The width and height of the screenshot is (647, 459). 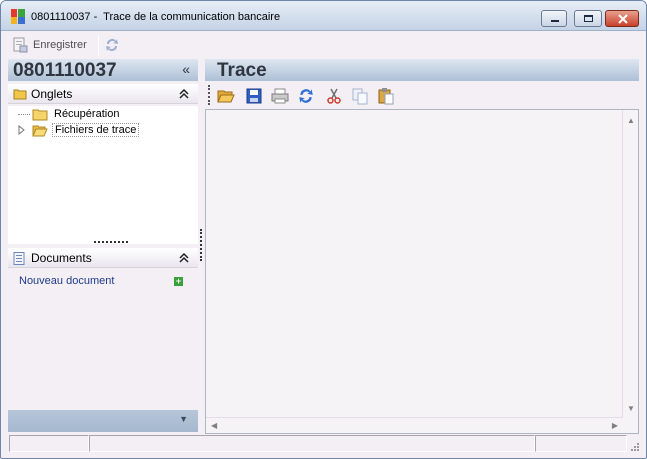 I want to click on tree-item-recuperation: Récupération, so click(x=69, y=114).